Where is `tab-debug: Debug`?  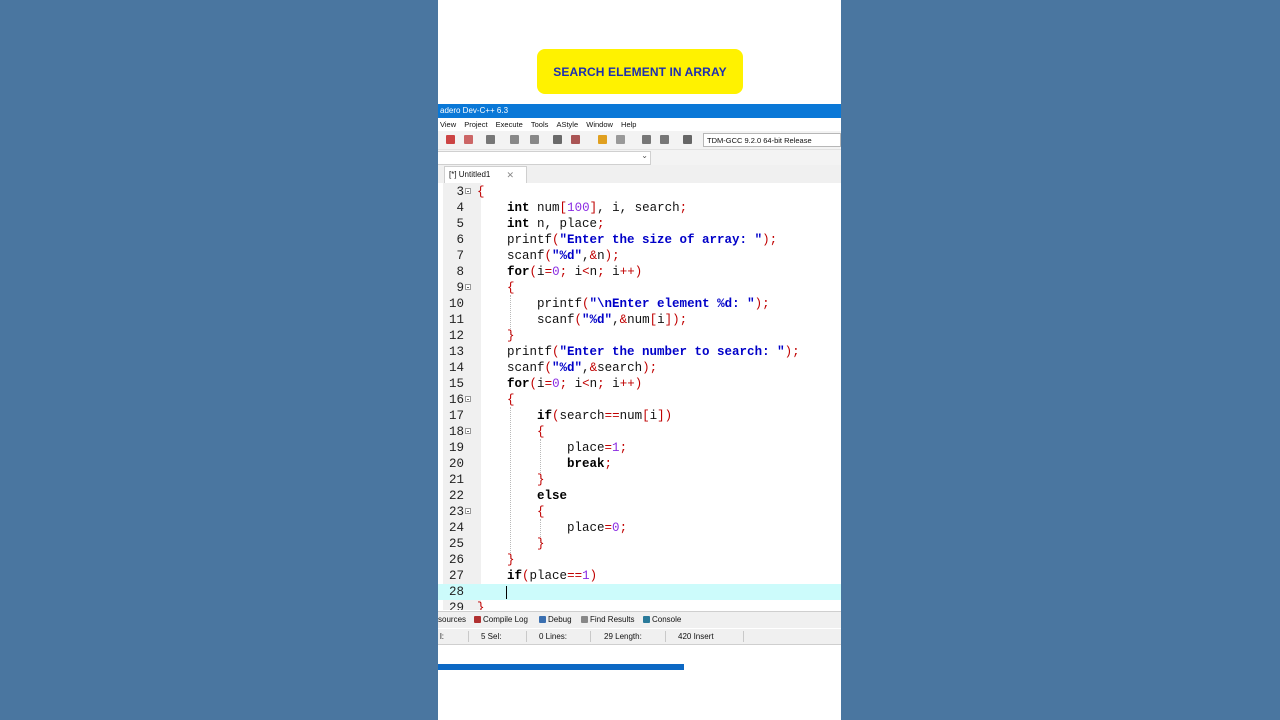
tab-debug: Debug is located at coordinates (555, 620).